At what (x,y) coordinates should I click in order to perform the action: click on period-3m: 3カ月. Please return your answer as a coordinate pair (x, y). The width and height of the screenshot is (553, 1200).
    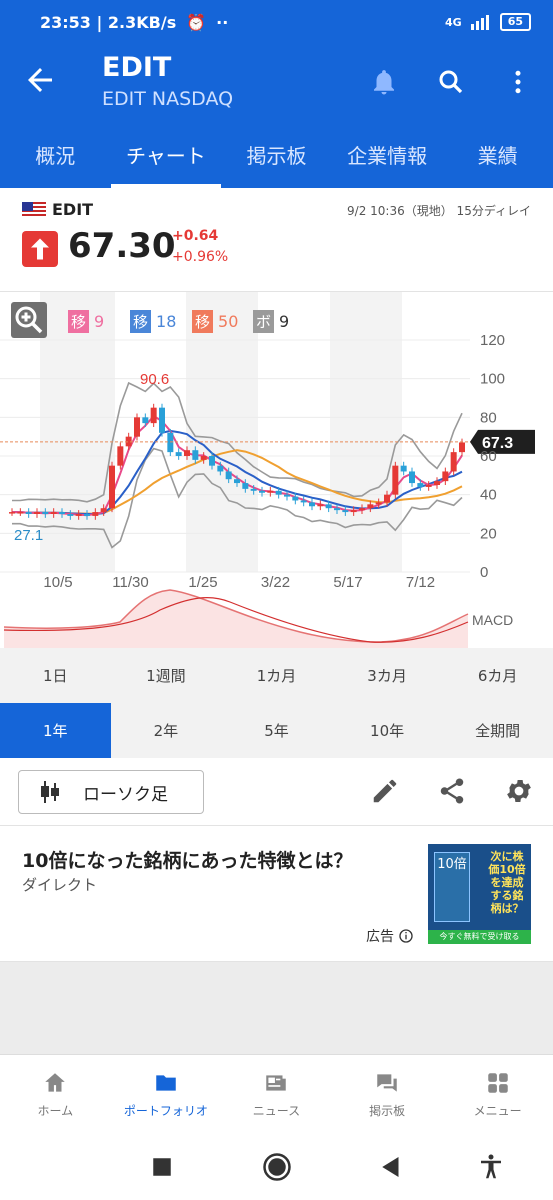
    Looking at the image, I should click on (387, 675).